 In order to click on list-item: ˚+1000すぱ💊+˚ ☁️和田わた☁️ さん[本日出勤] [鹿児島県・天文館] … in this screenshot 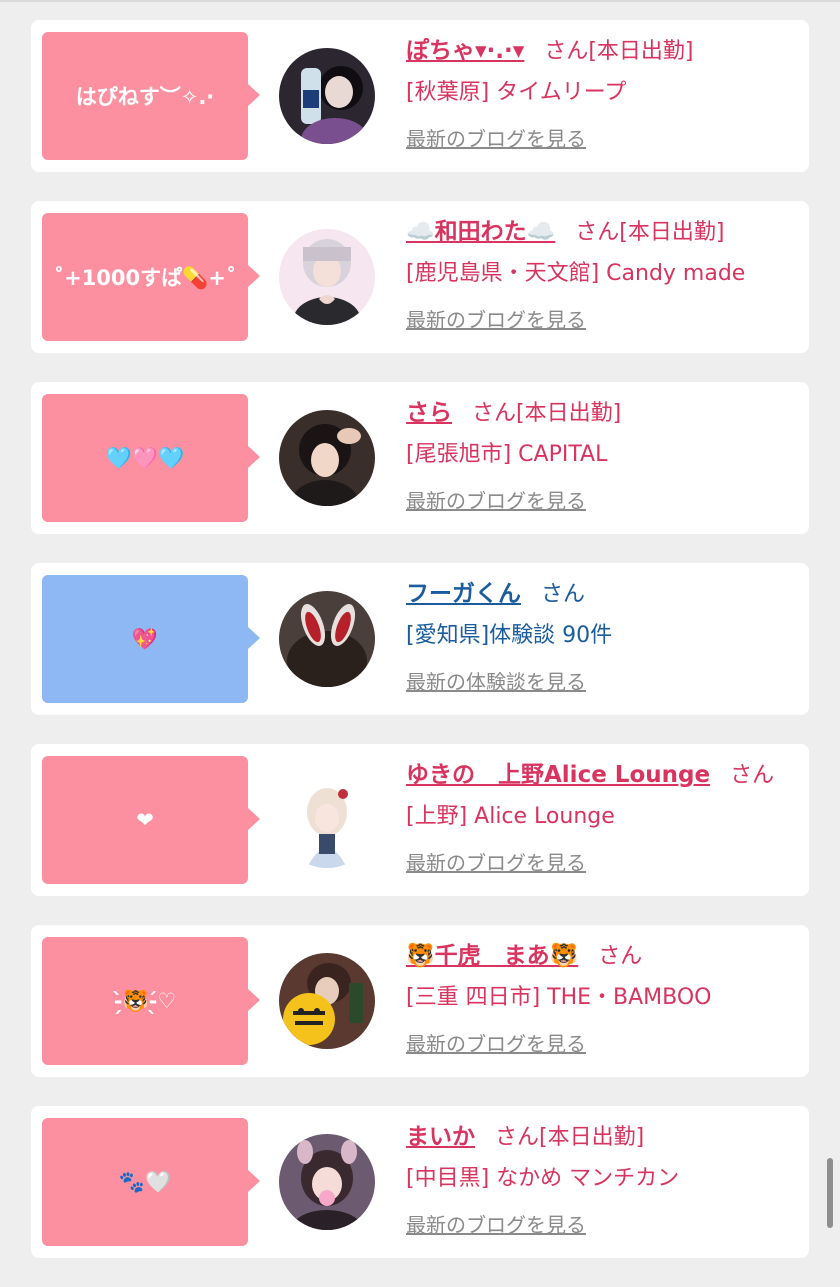, I will do `click(420, 277)`.